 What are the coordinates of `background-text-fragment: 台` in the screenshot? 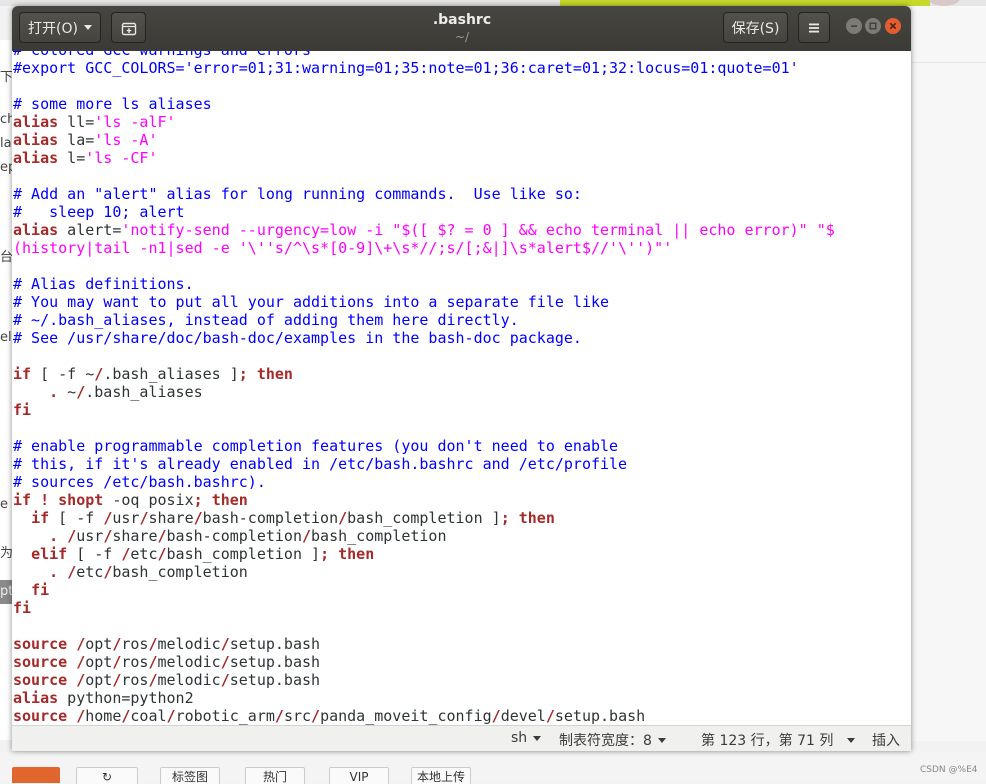 It's located at (6, 257).